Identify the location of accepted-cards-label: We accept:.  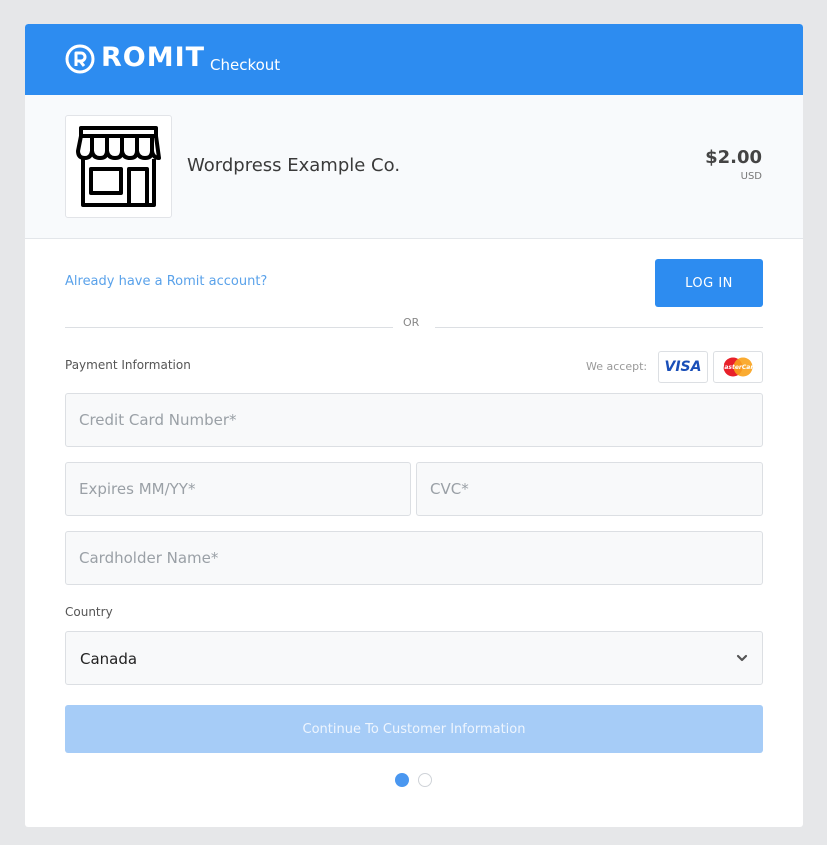
(617, 366).